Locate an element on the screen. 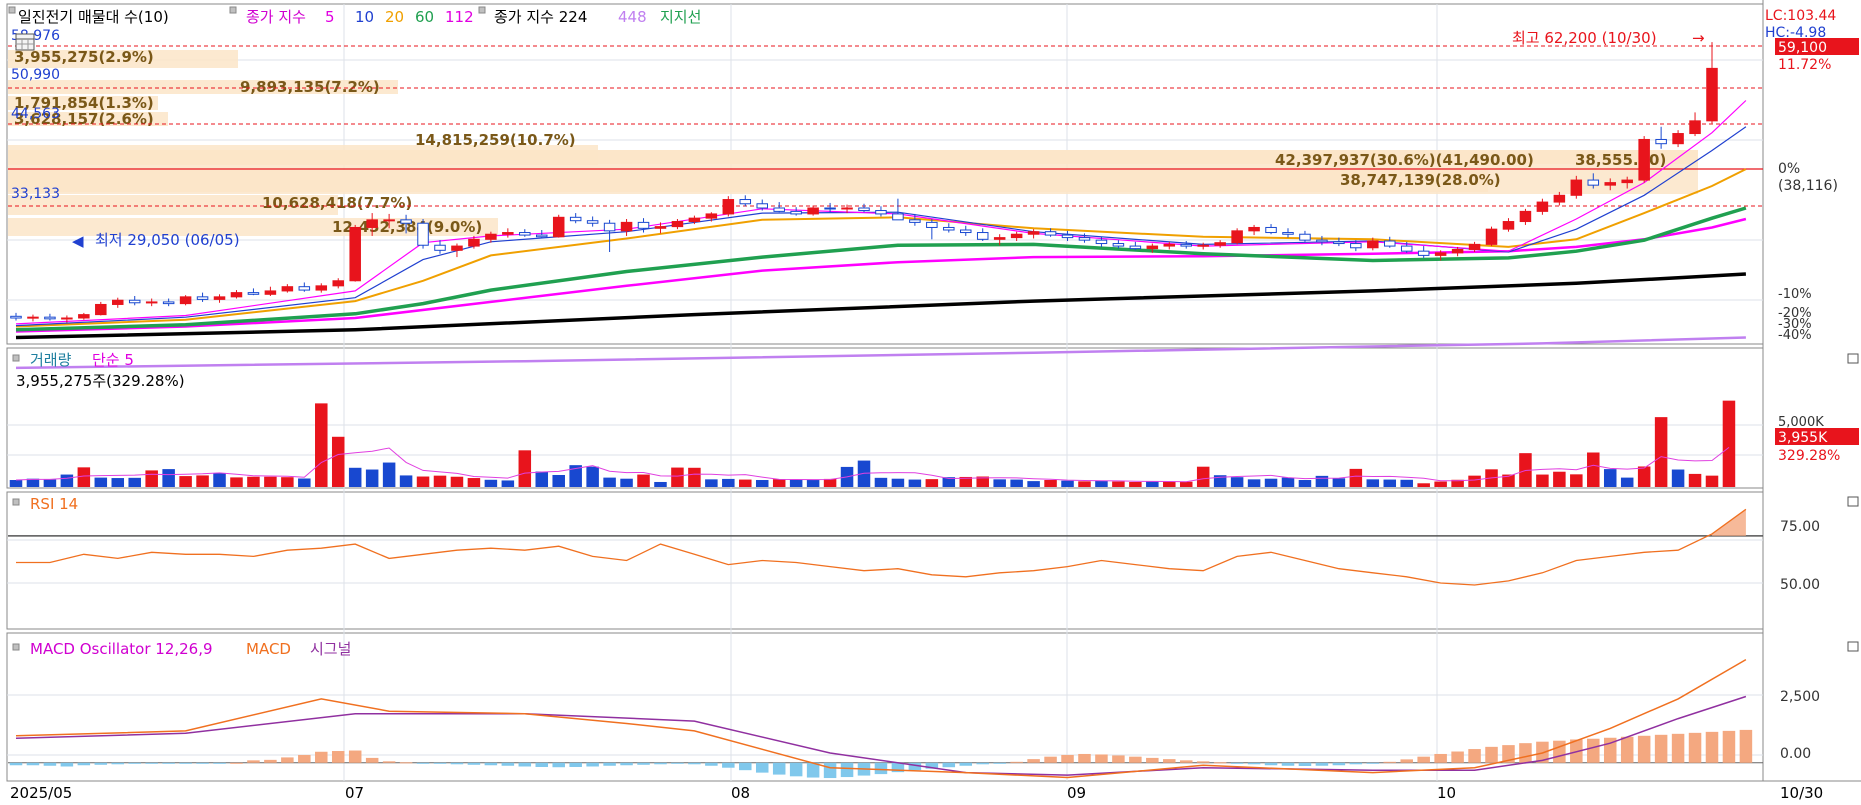 The height and width of the screenshot is (805, 1861). rsi-close-icon is located at coordinates (1853, 501).